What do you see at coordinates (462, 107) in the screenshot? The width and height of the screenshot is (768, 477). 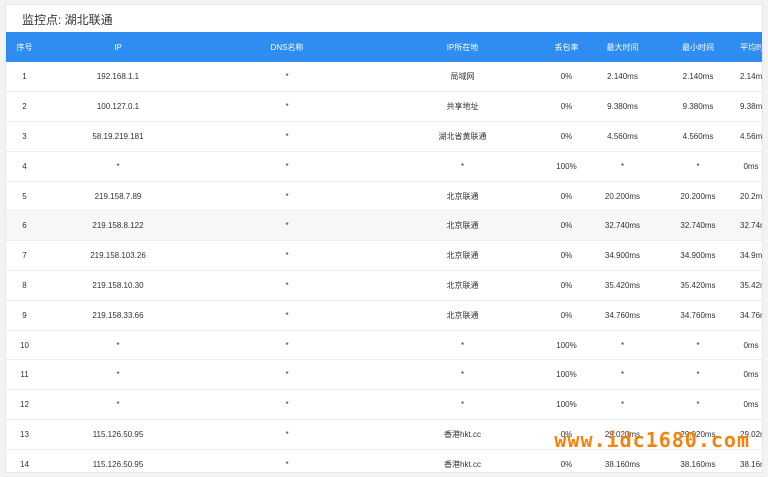 I see `cell-col-location: 共享地址` at bounding box center [462, 107].